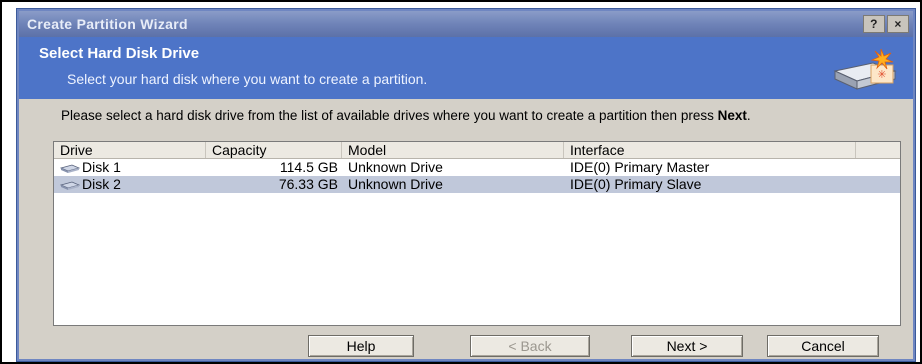  I want to click on column-header-drive: Drive, so click(130, 150).